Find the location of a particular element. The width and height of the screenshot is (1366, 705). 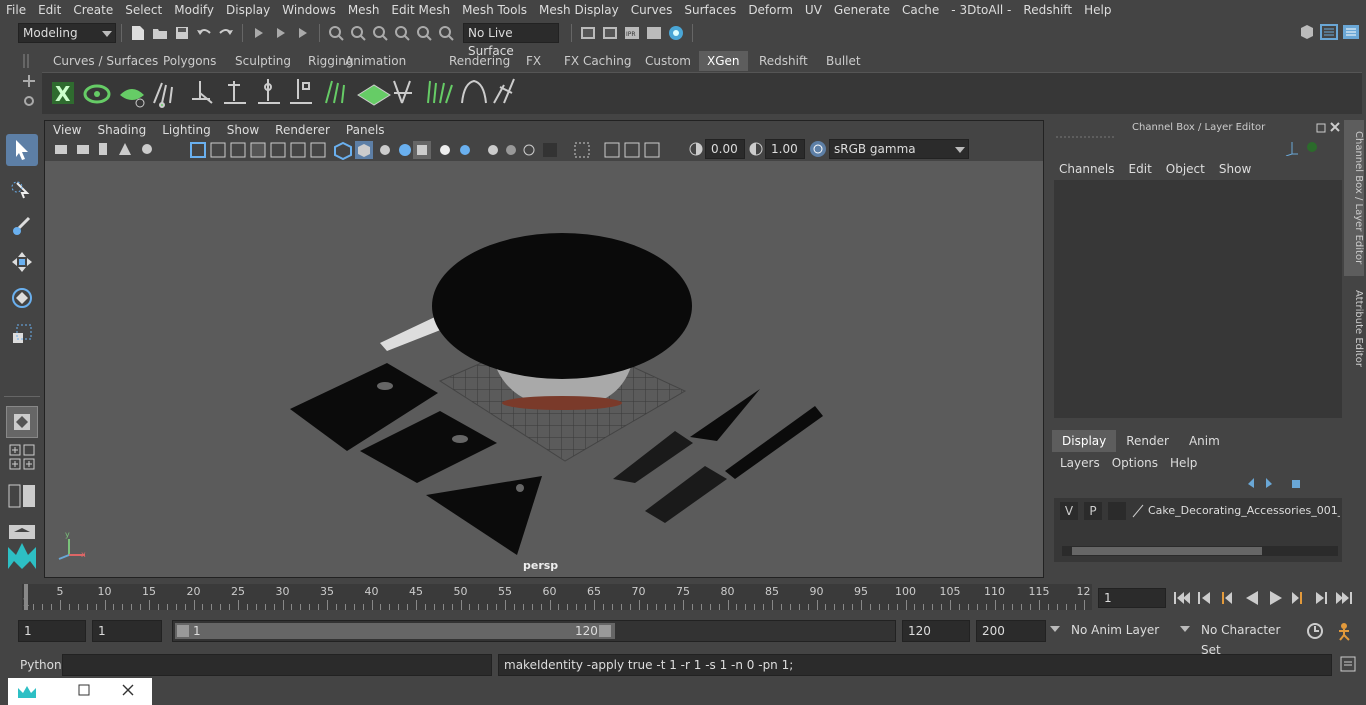

exposure-field: 0.00 is located at coordinates (725, 149).